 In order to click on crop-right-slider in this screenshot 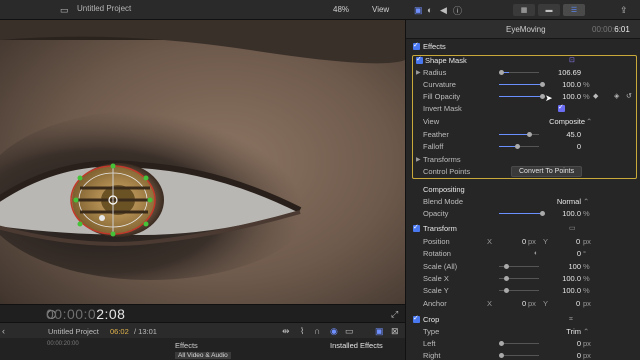, I will do `click(519, 355)`.